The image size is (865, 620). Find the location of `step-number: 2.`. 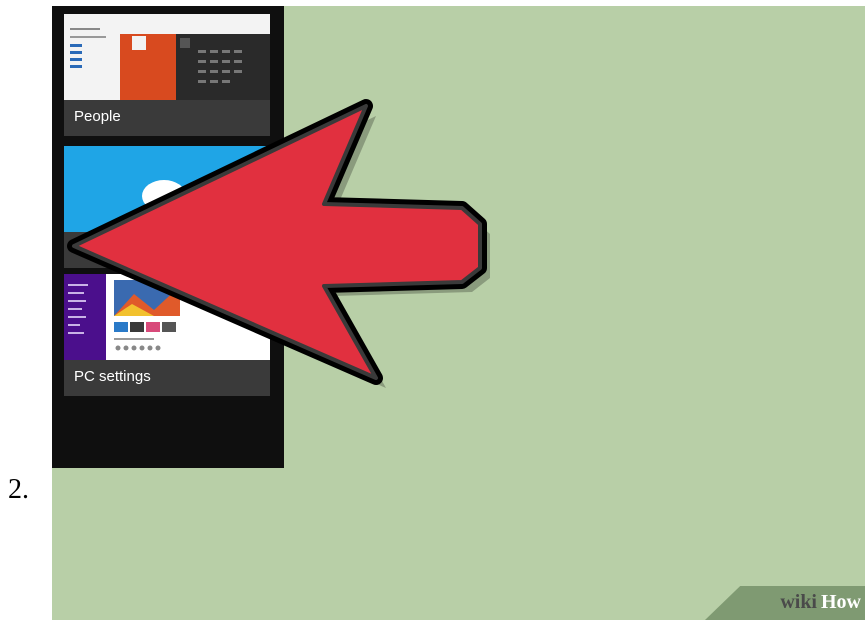

step-number: 2. is located at coordinates (18, 489).